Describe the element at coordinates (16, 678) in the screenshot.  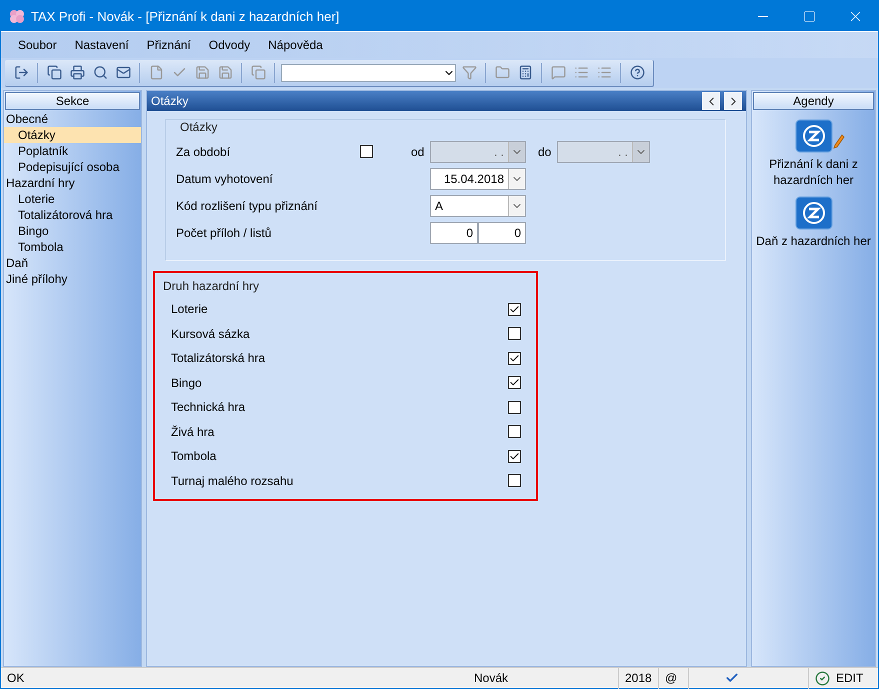
I see `status-message: OK` at that location.